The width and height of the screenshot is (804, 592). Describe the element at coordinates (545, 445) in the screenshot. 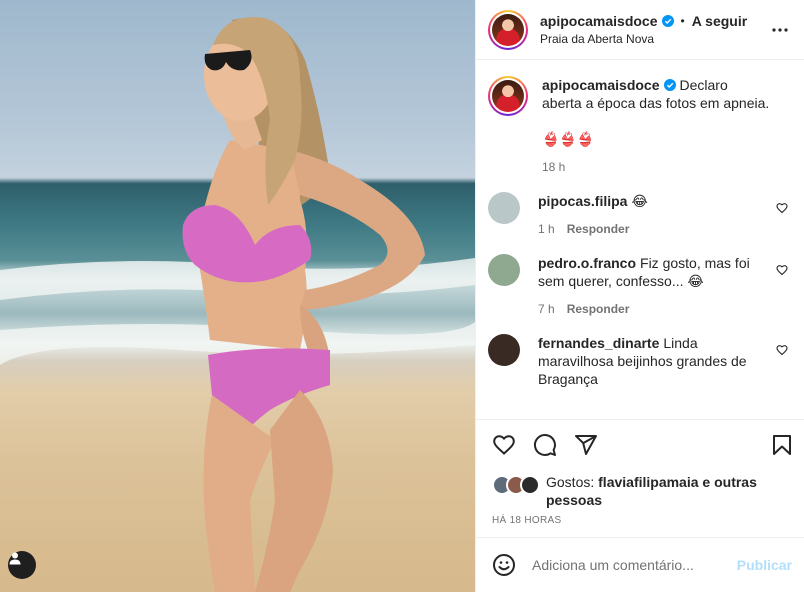

I see `comment-bubble-icon` at that location.